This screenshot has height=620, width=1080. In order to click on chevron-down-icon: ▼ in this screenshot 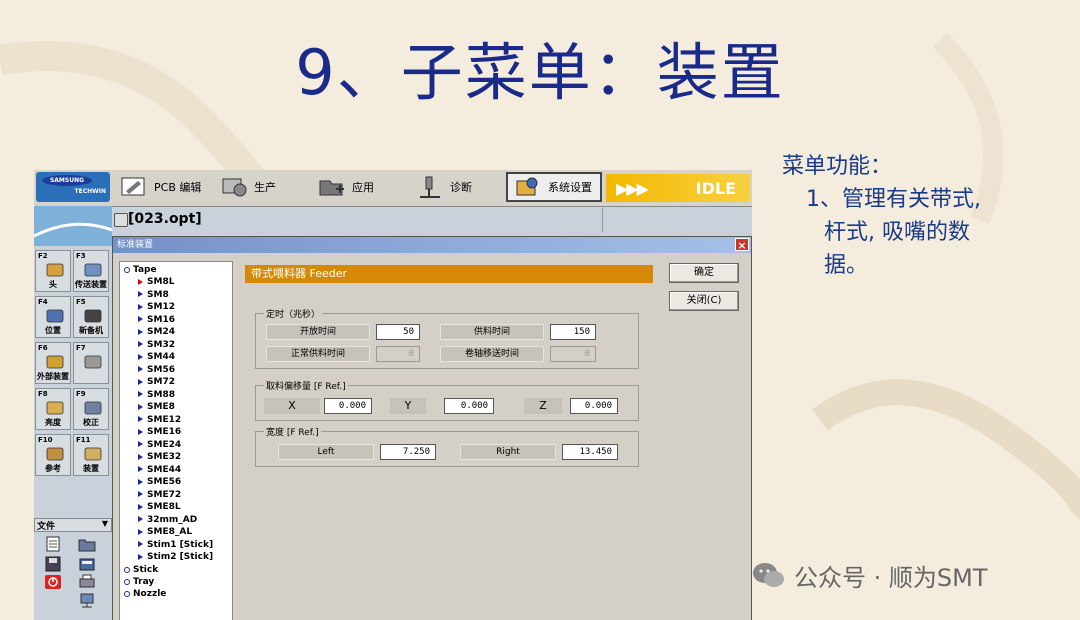, I will do `click(104, 523)`.